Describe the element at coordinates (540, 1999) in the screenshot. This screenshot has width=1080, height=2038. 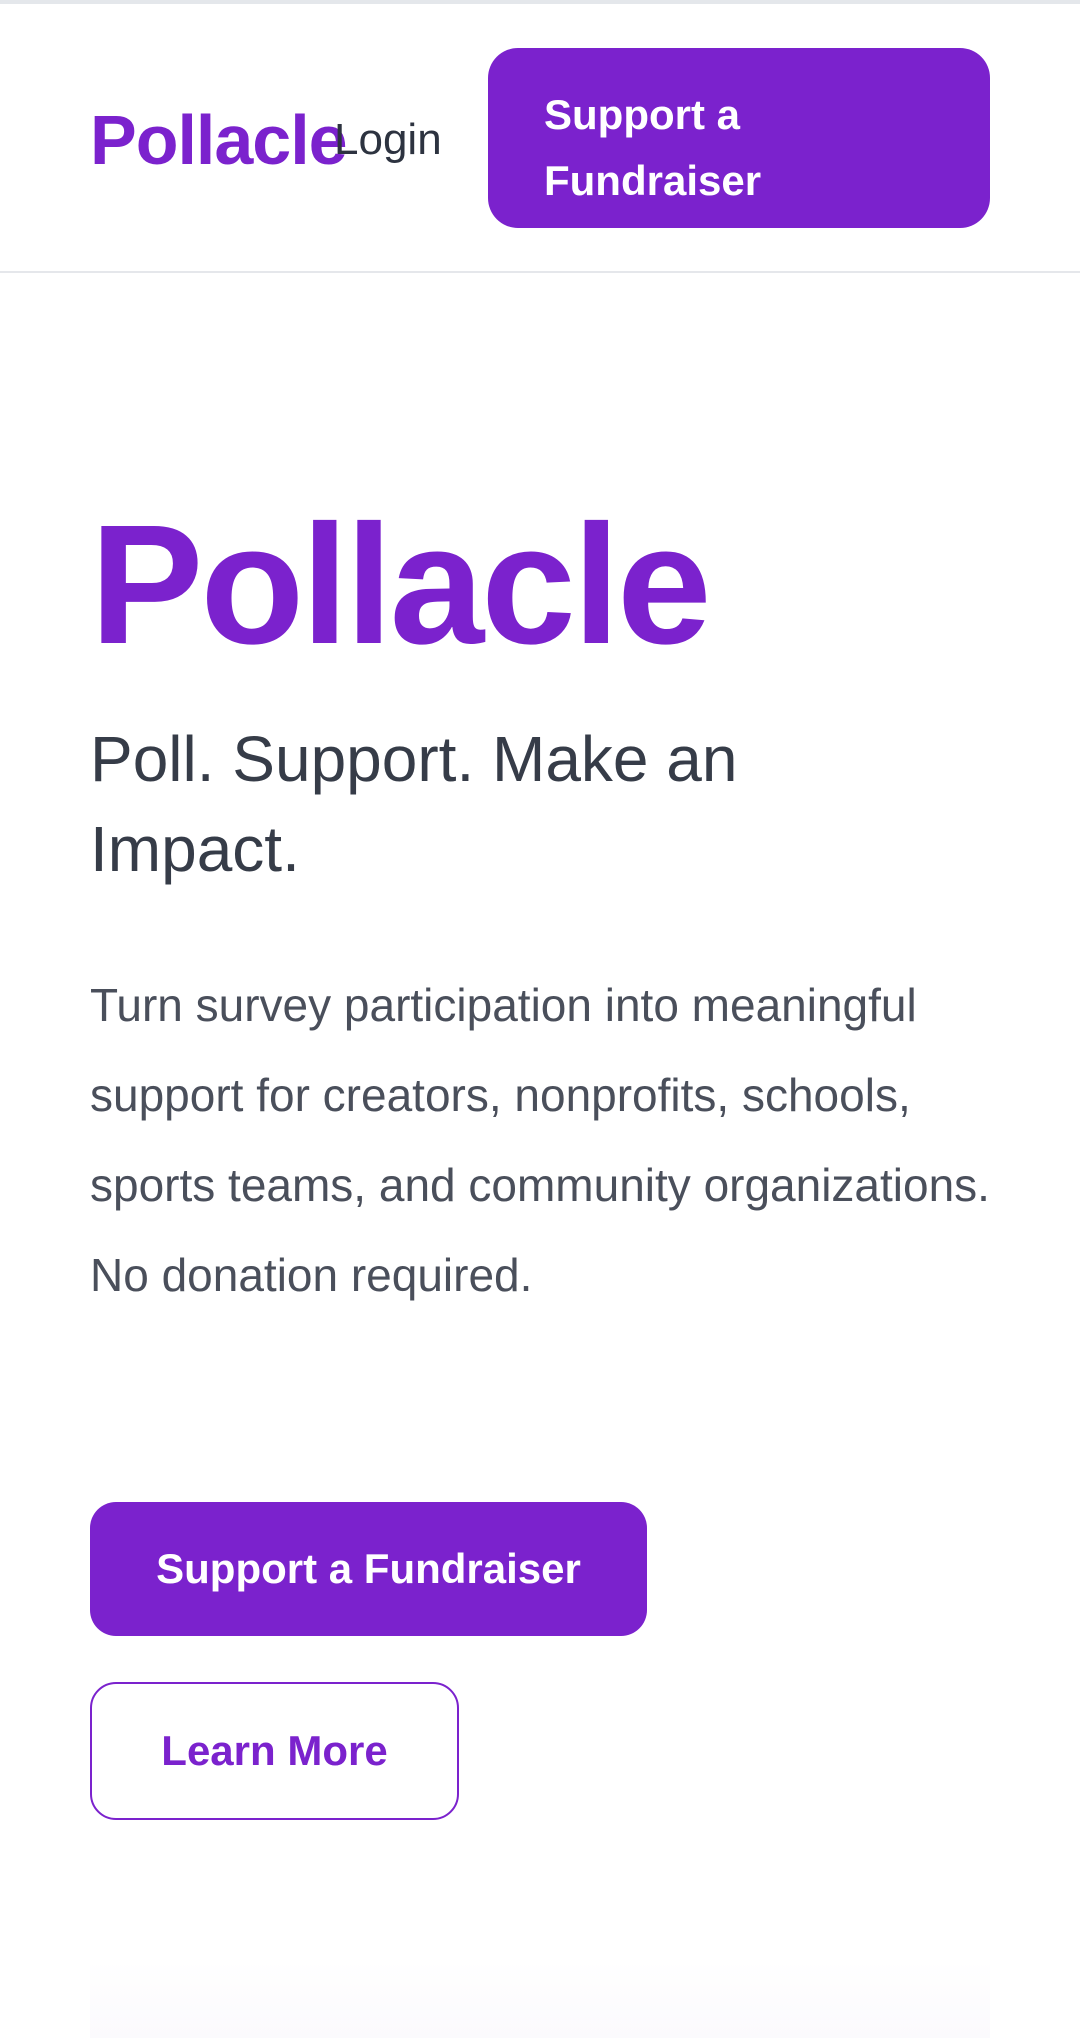
I see `next-section-panel` at that location.